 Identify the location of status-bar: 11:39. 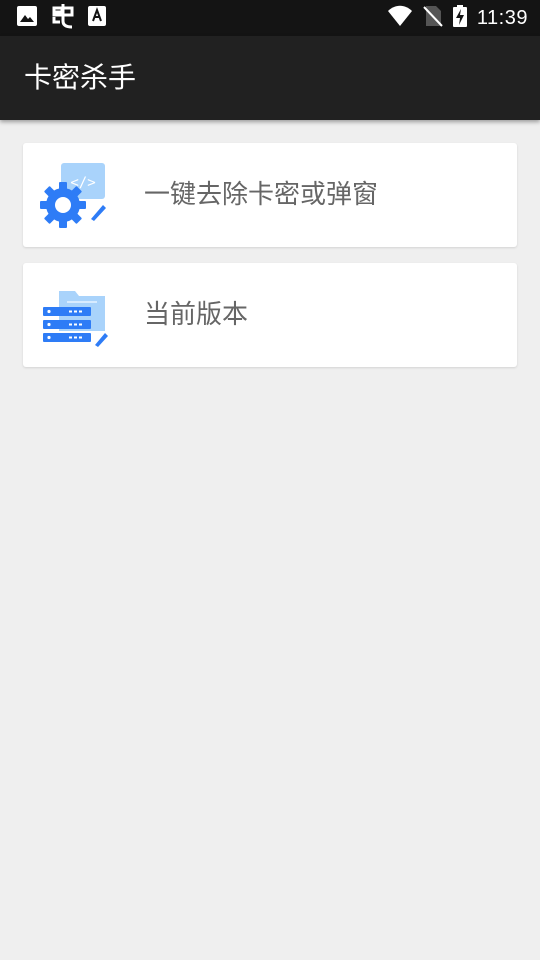
(270, 18).